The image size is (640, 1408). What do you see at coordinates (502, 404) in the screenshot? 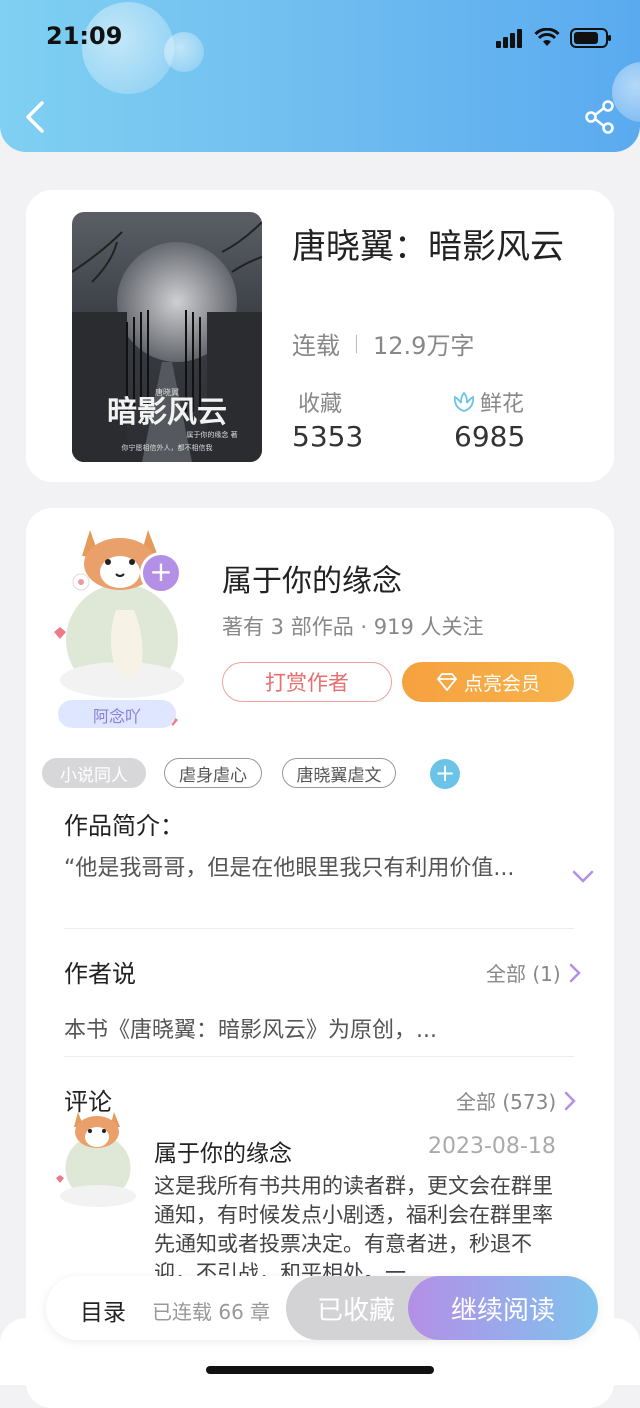
I see `flower-label: 鲜花` at bounding box center [502, 404].